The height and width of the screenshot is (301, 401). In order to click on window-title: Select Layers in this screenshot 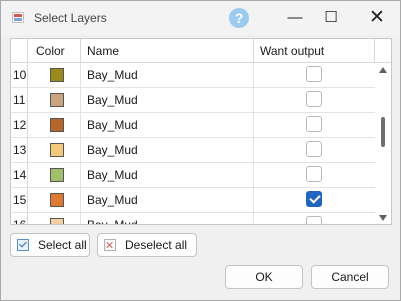, I will do `click(70, 18)`.